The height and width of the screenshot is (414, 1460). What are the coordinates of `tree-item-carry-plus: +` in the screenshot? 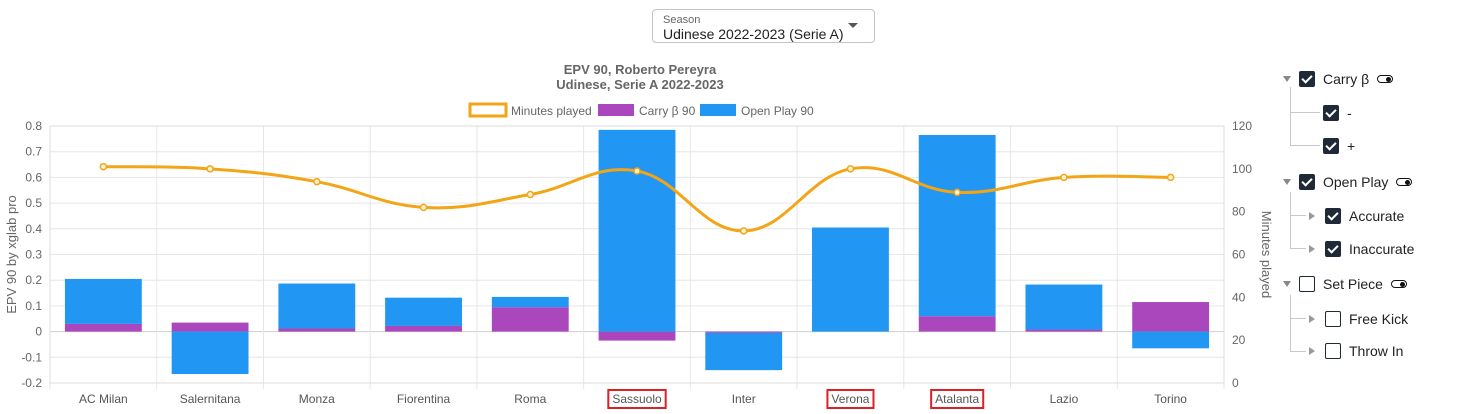 It's located at (1339, 146).